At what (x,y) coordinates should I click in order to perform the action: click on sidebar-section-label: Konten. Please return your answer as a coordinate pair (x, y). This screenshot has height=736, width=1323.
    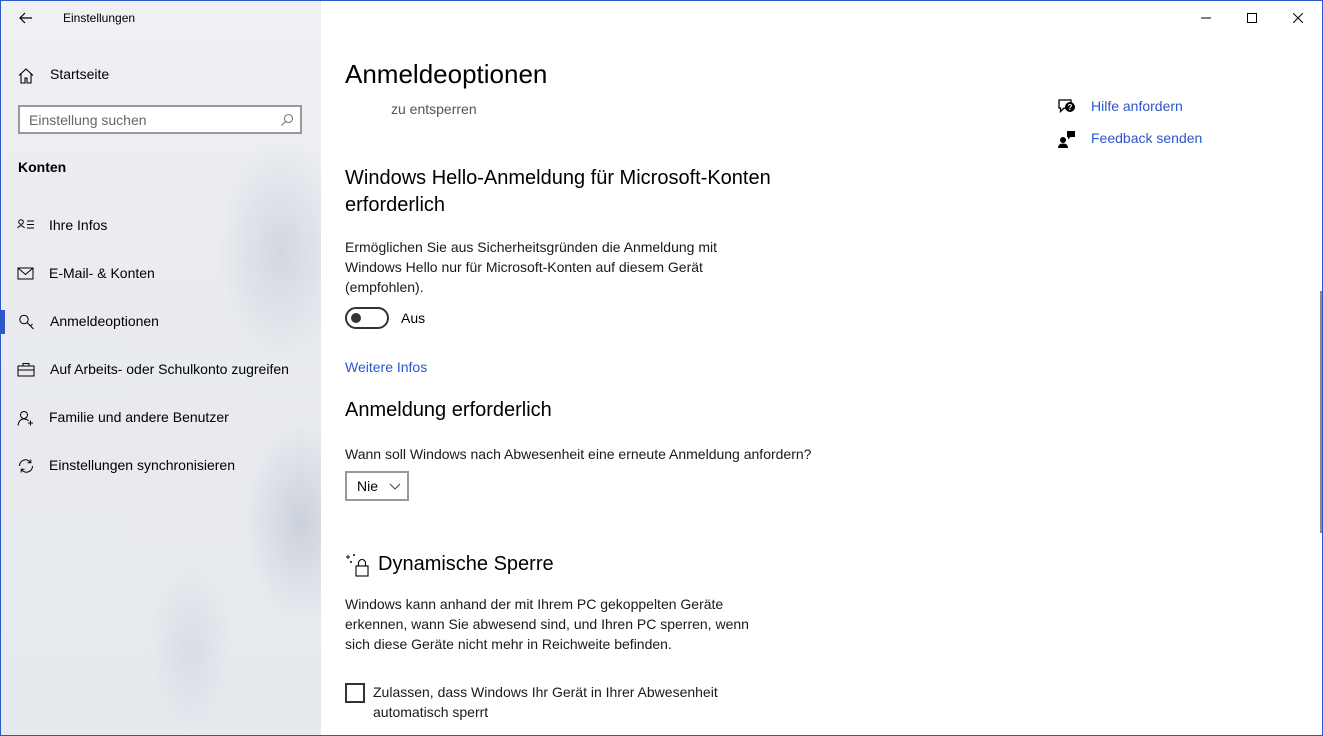
    Looking at the image, I should click on (42, 167).